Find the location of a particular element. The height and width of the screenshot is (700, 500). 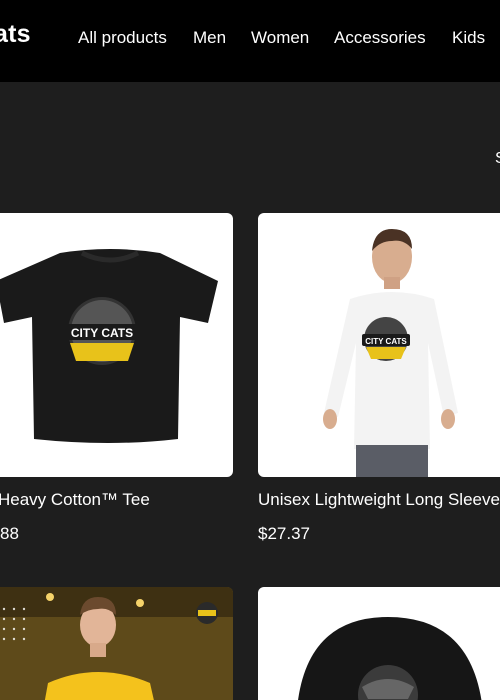

product-title: Unisex Lightweight Long Sleeve T is located at coordinates (379, 500).